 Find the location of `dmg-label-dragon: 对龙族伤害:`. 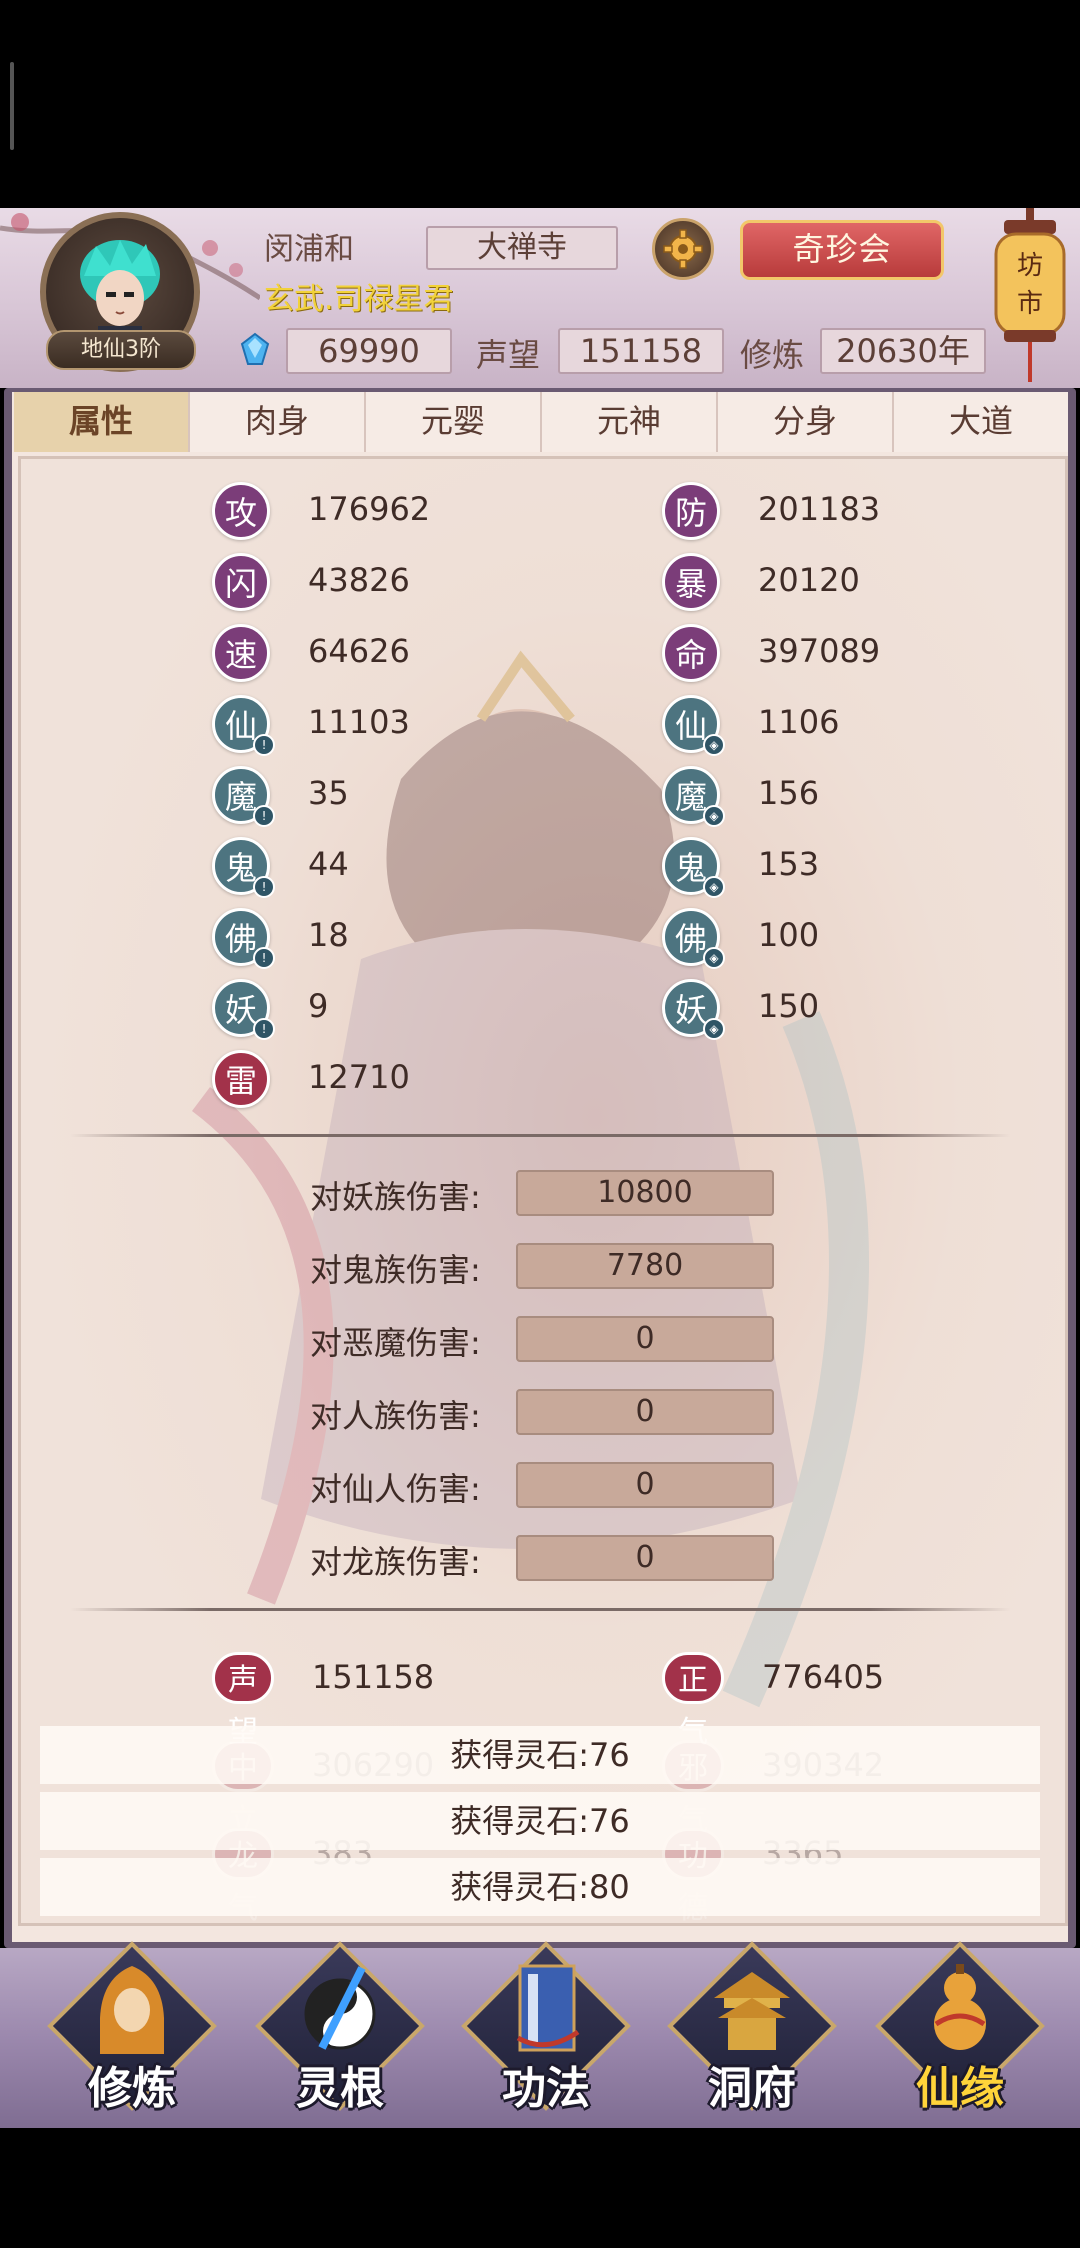

dmg-label-dragon: 对龙族伤害: is located at coordinates (395, 1562).